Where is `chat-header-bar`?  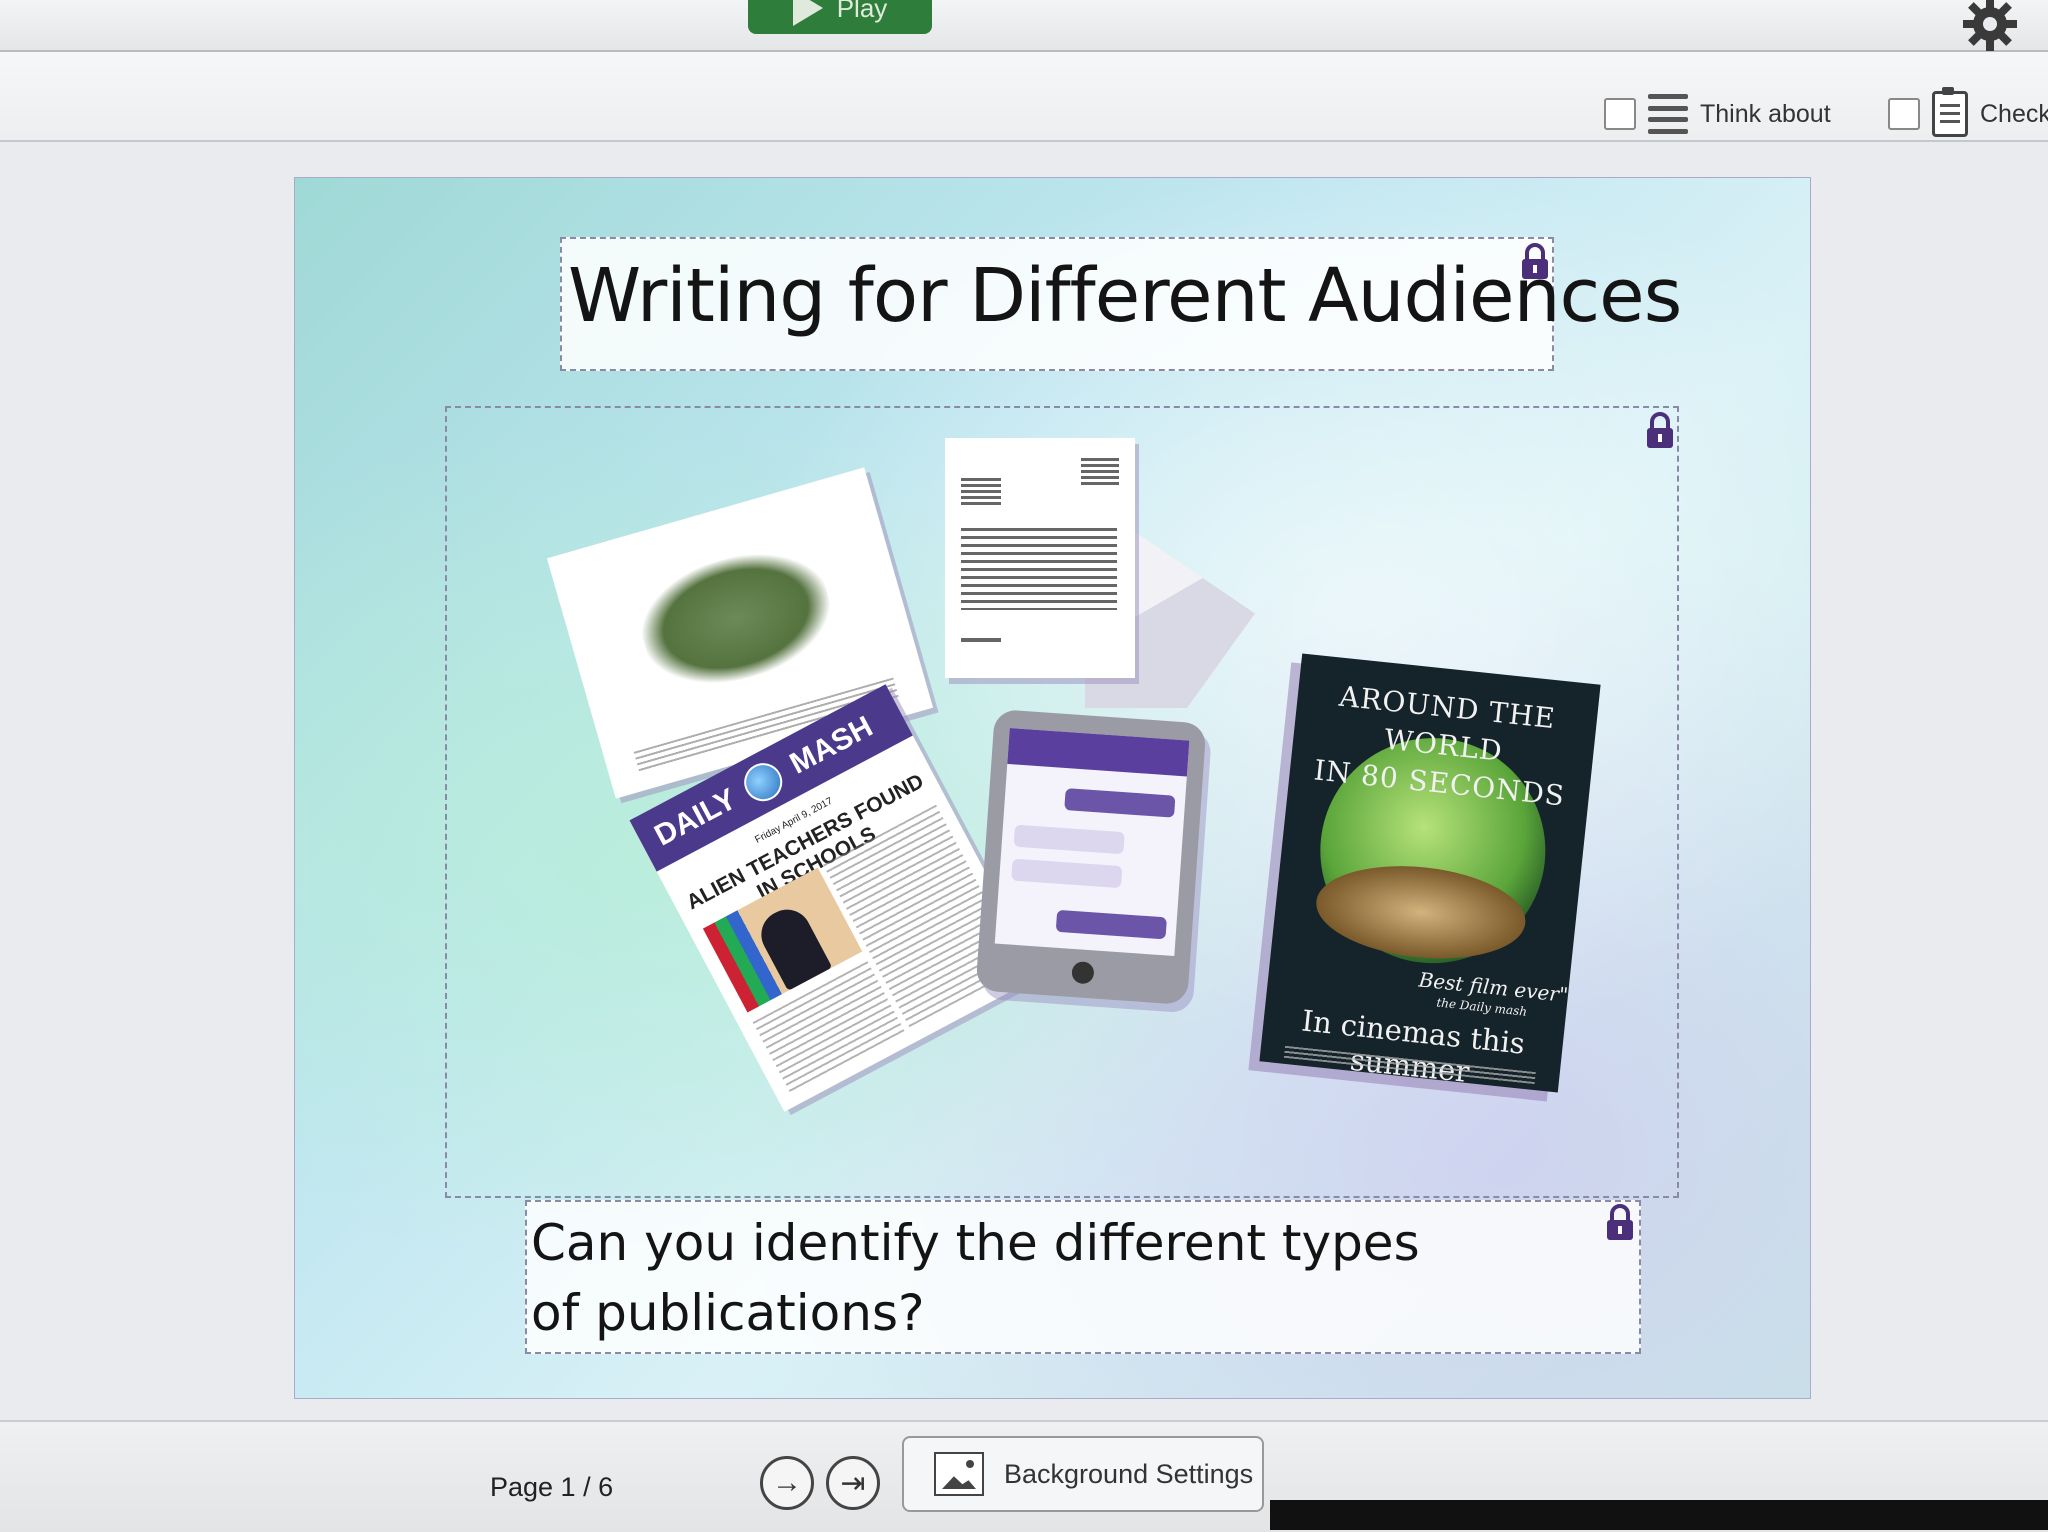 chat-header-bar is located at coordinates (1098, 752).